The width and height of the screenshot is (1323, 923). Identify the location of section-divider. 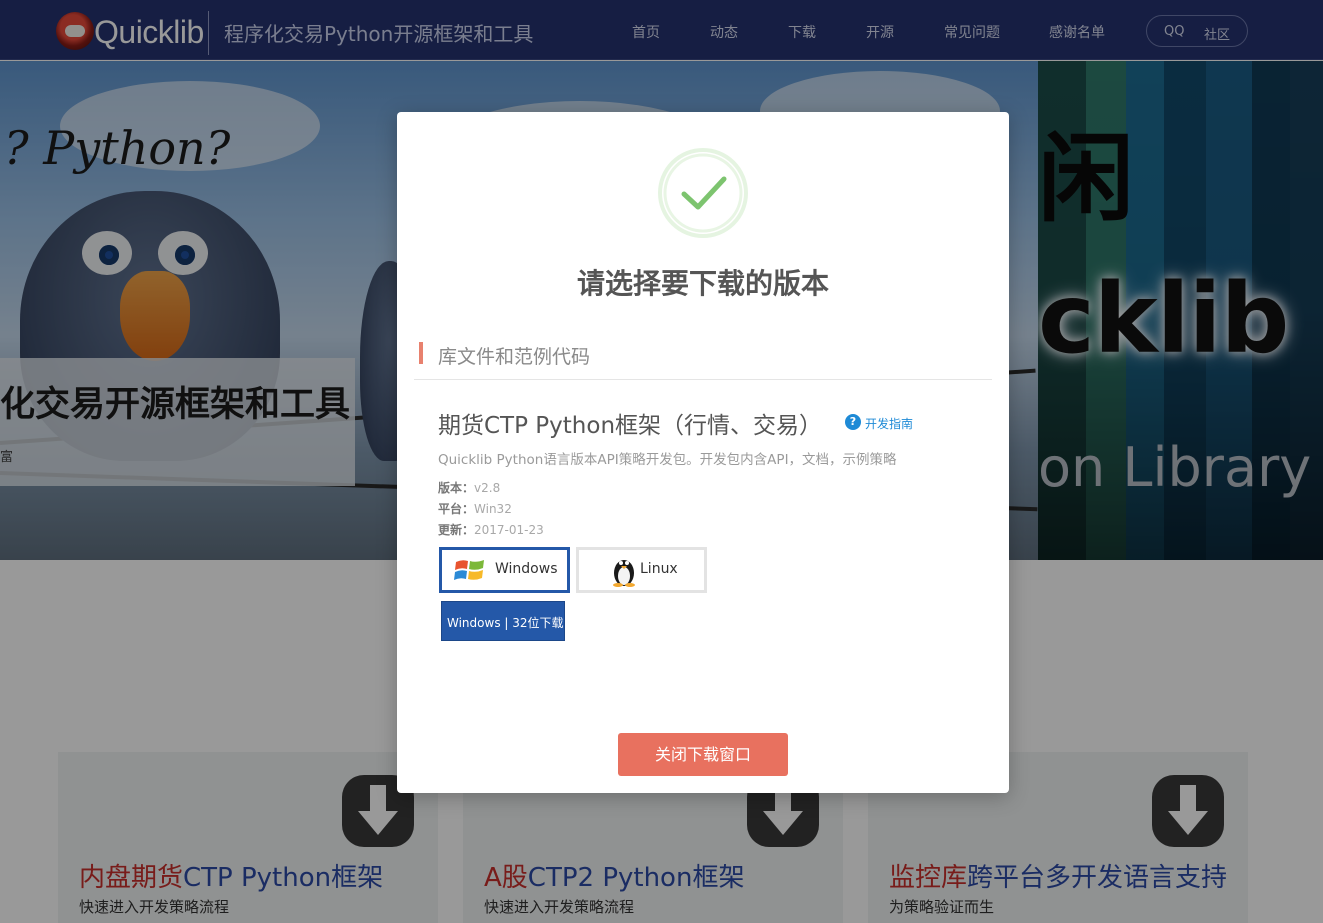
(703, 379).